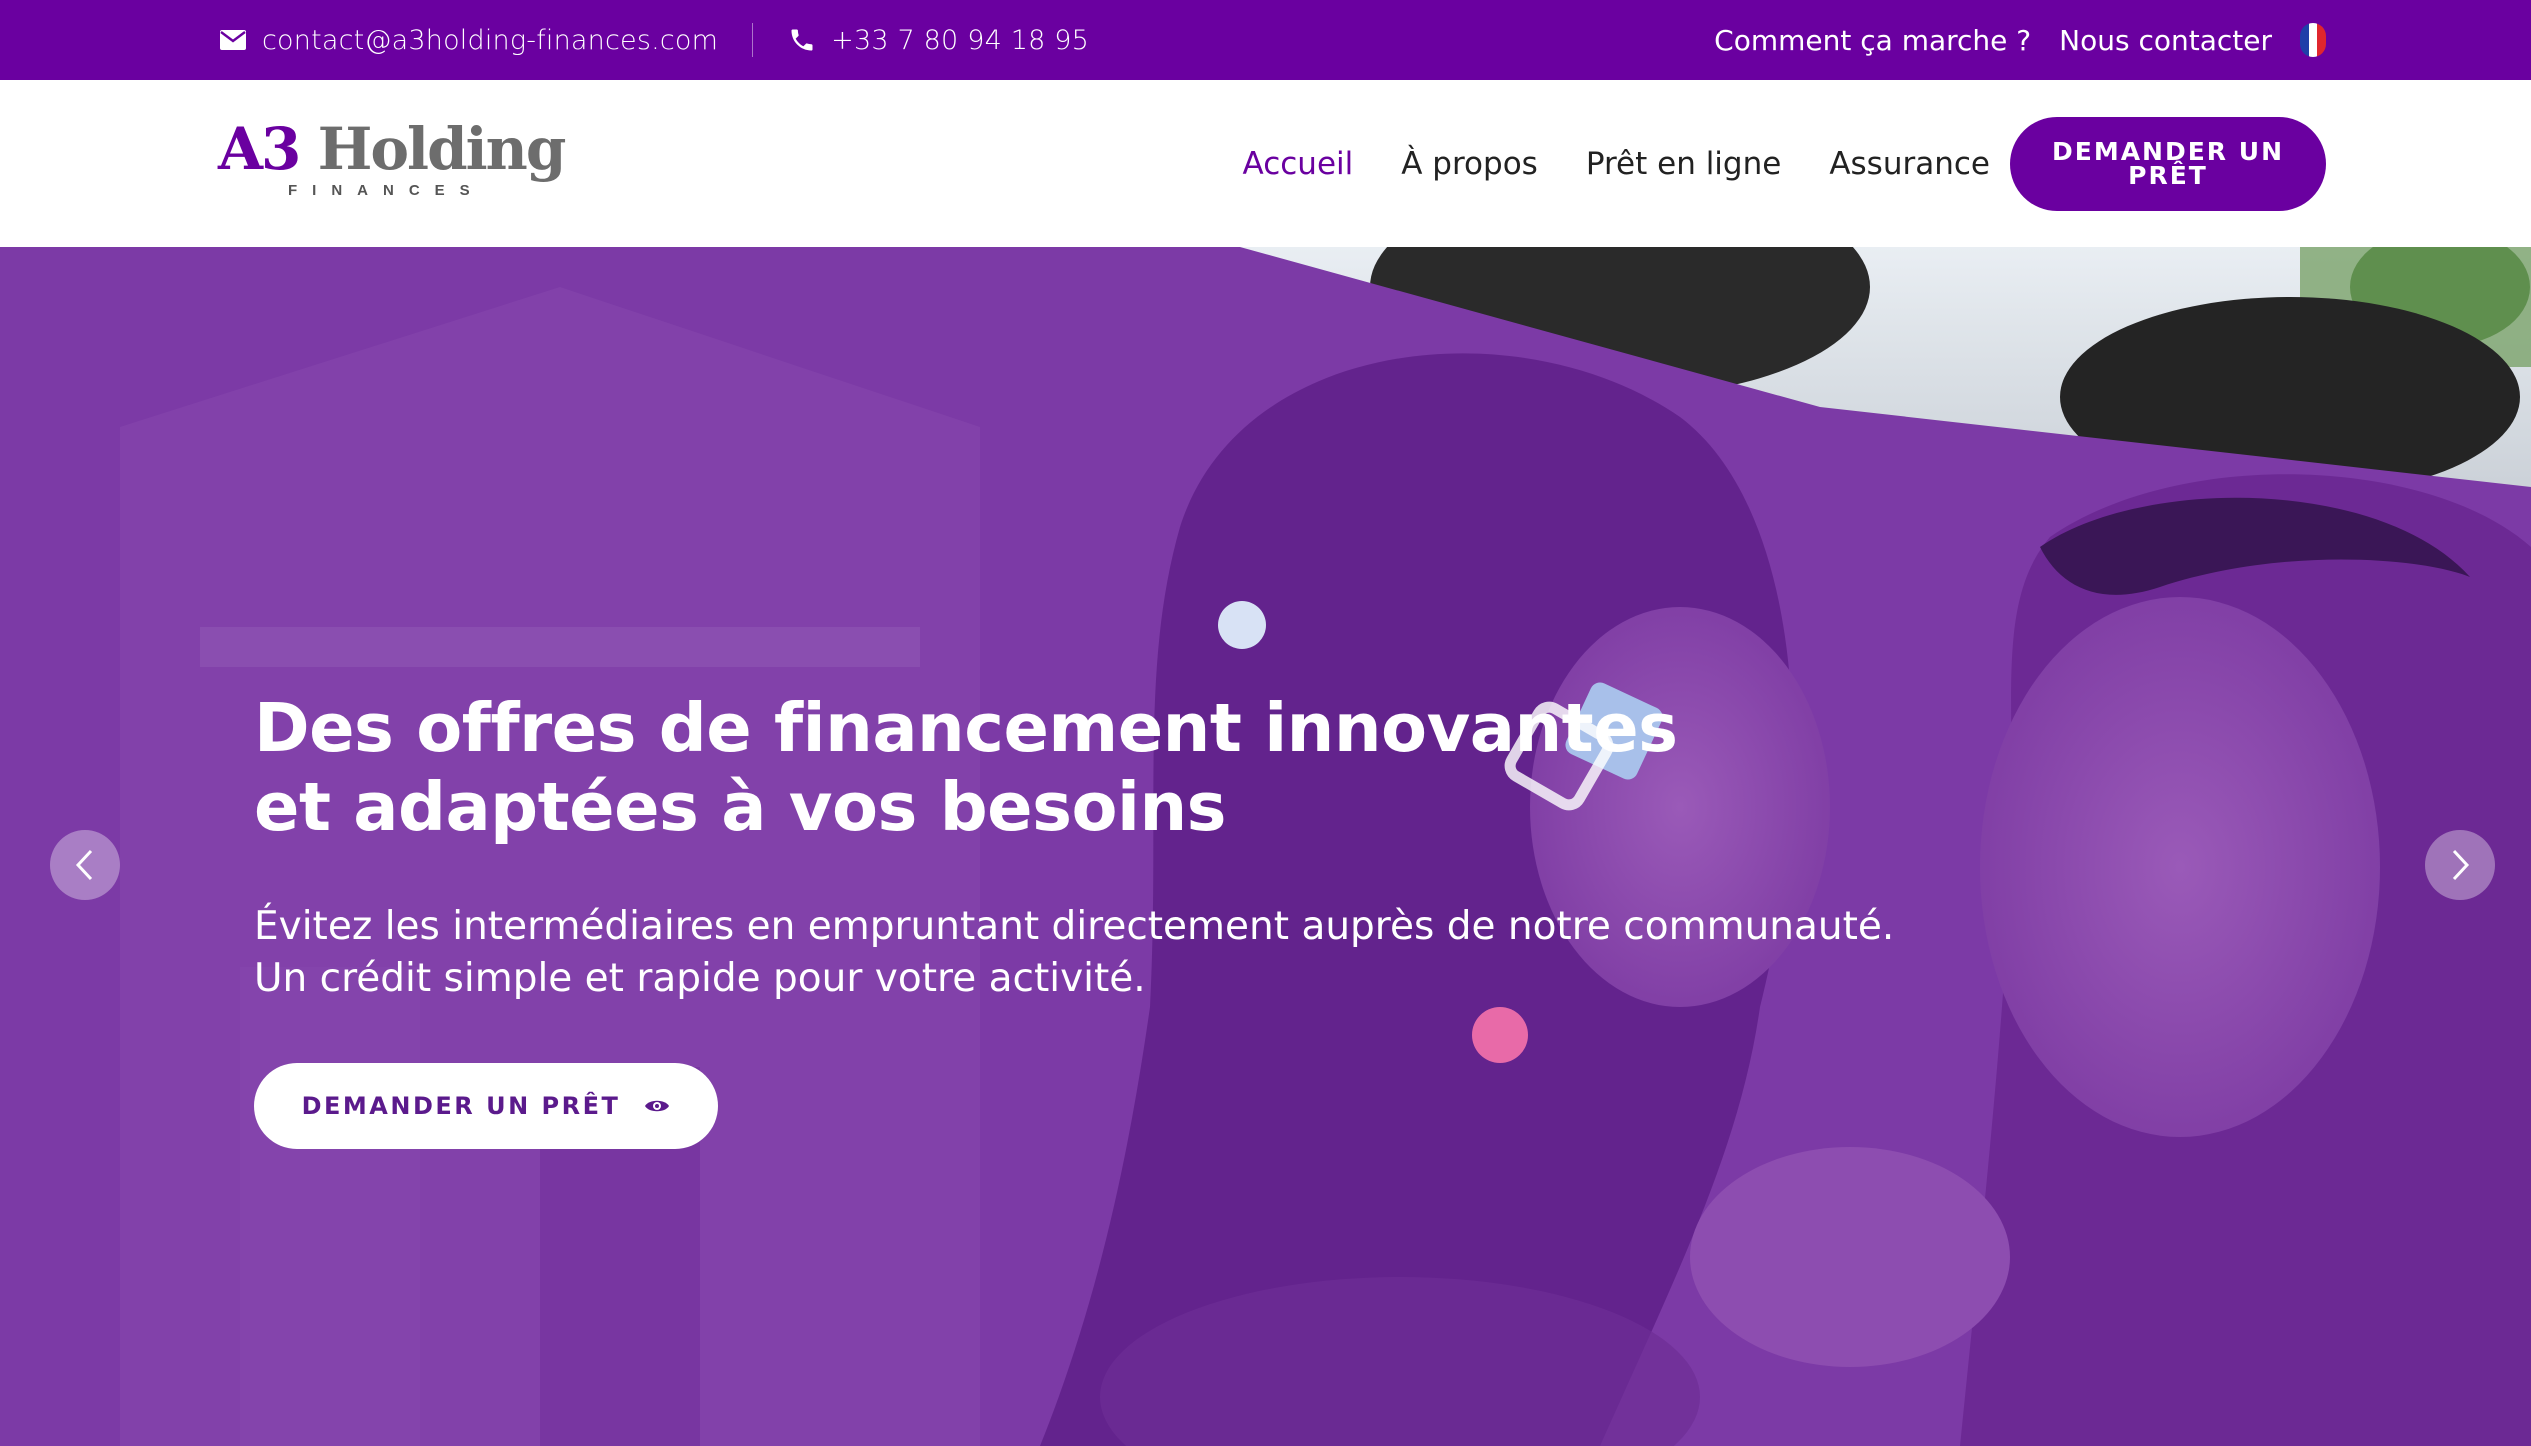 The height and width of the screenshot is (1446, 2531). I want to click on chevron-right-icon, so click(2461, 865).